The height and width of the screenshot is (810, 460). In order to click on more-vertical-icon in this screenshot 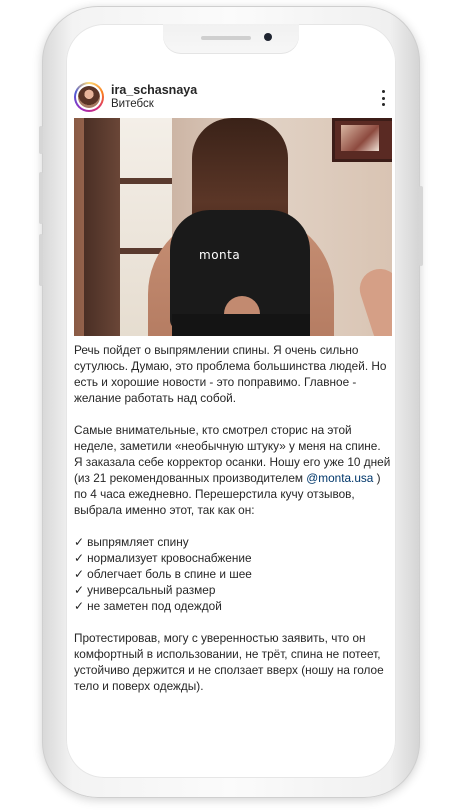, I will do `click(384, 98)`.